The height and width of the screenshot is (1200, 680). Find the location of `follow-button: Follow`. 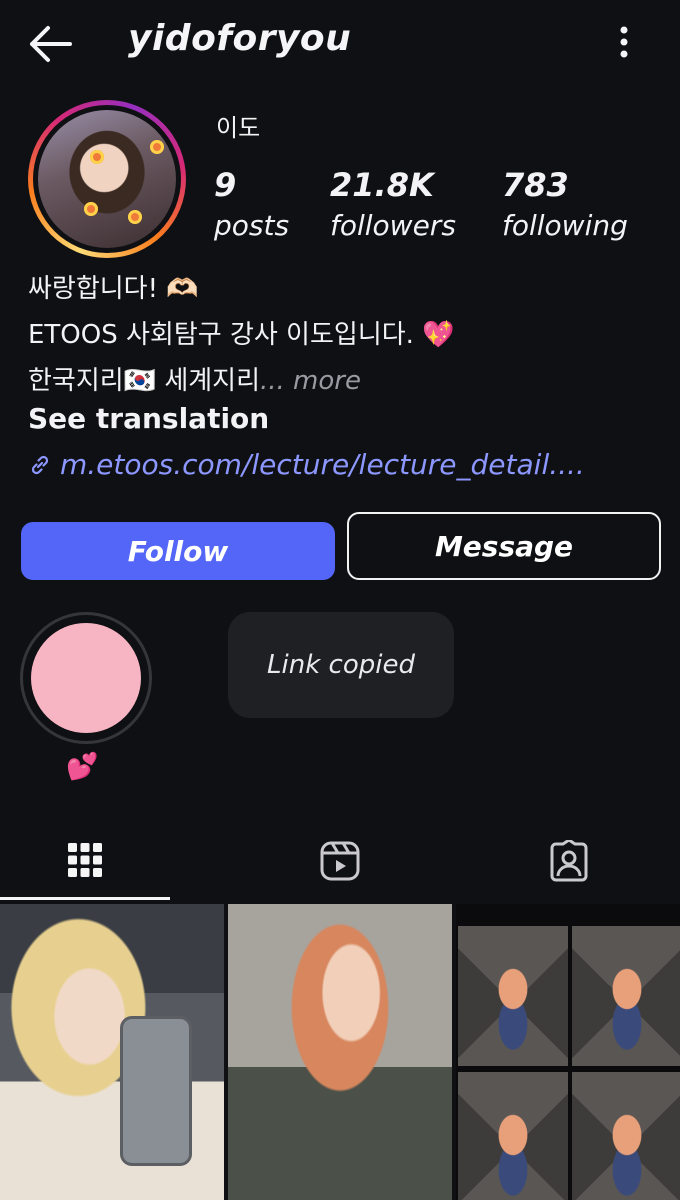

follow-button: Follow is located at coordinates (178, 551).